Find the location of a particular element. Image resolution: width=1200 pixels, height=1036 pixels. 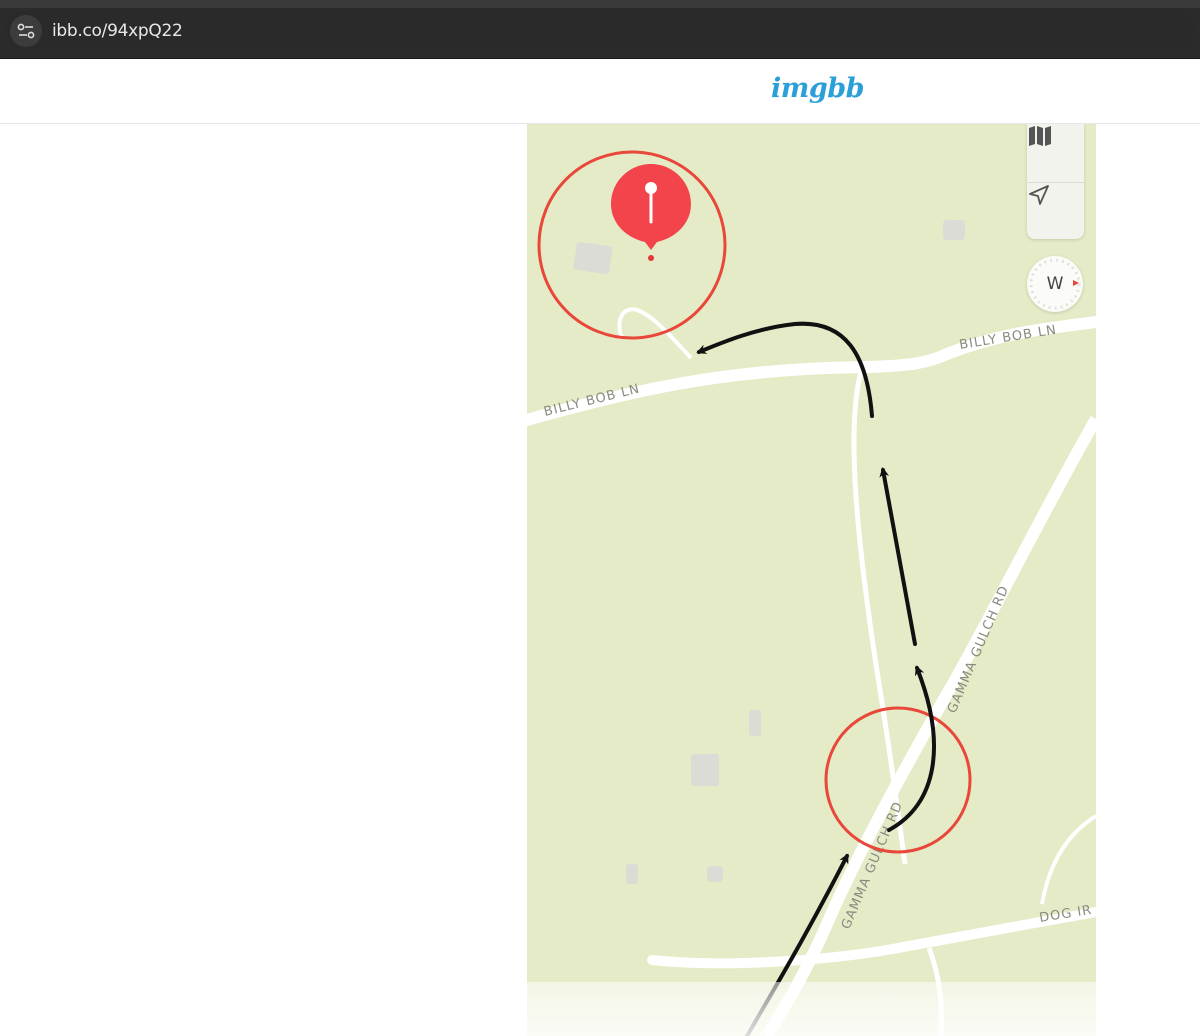

road-label-billy-bob-left: BILLY BOB LN is located at coordinates (591, 400).